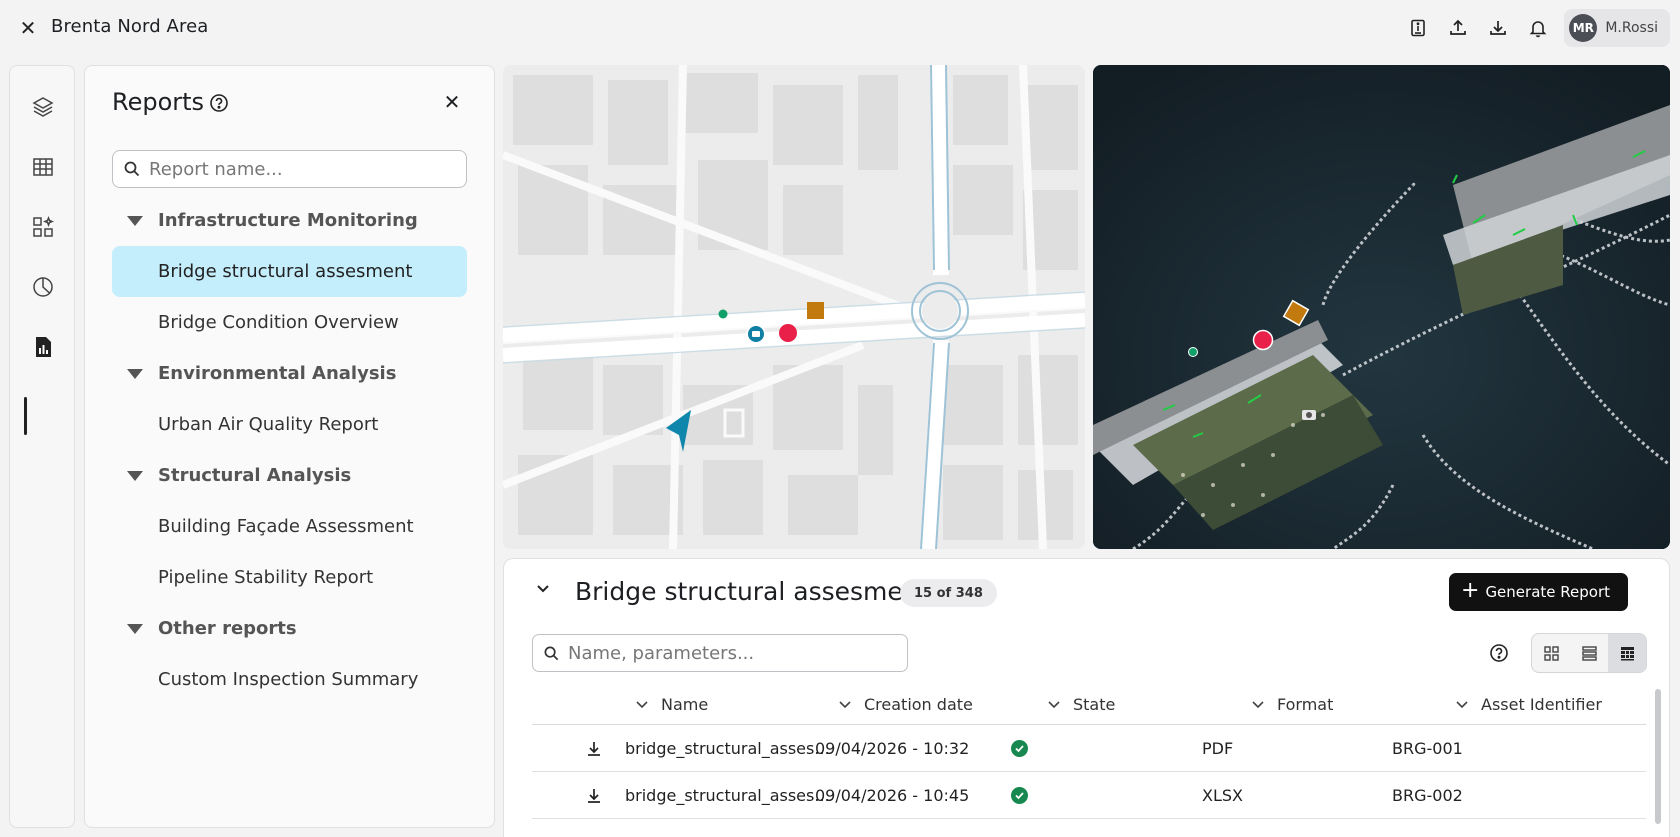 The image size is (1680, 837). What do you see at coordinates (892, 795) in the screenshot?
I see `cell-creation-date: 09/04/2026 - 10:45` at bounding box center [892, 795].